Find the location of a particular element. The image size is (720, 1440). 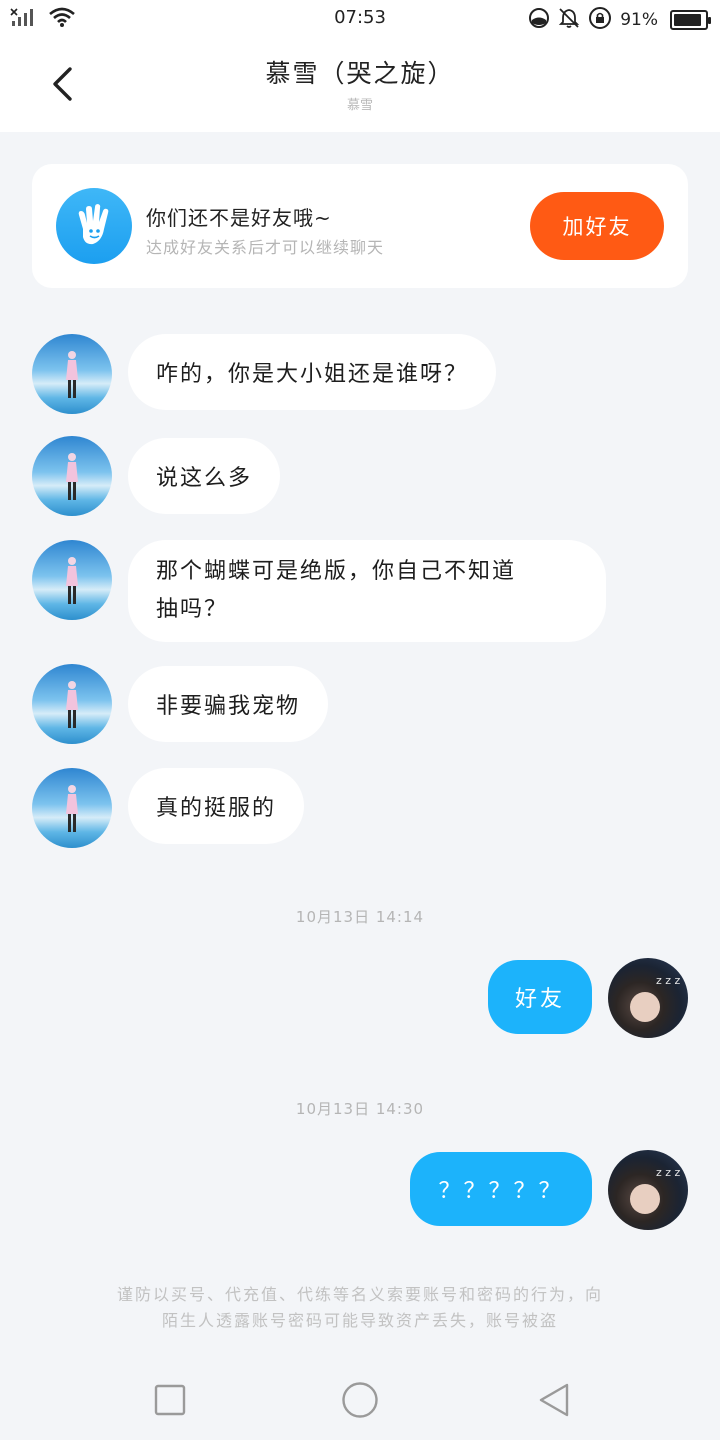

add-friend-button: 加好友 is located at coordinates (597, 226).